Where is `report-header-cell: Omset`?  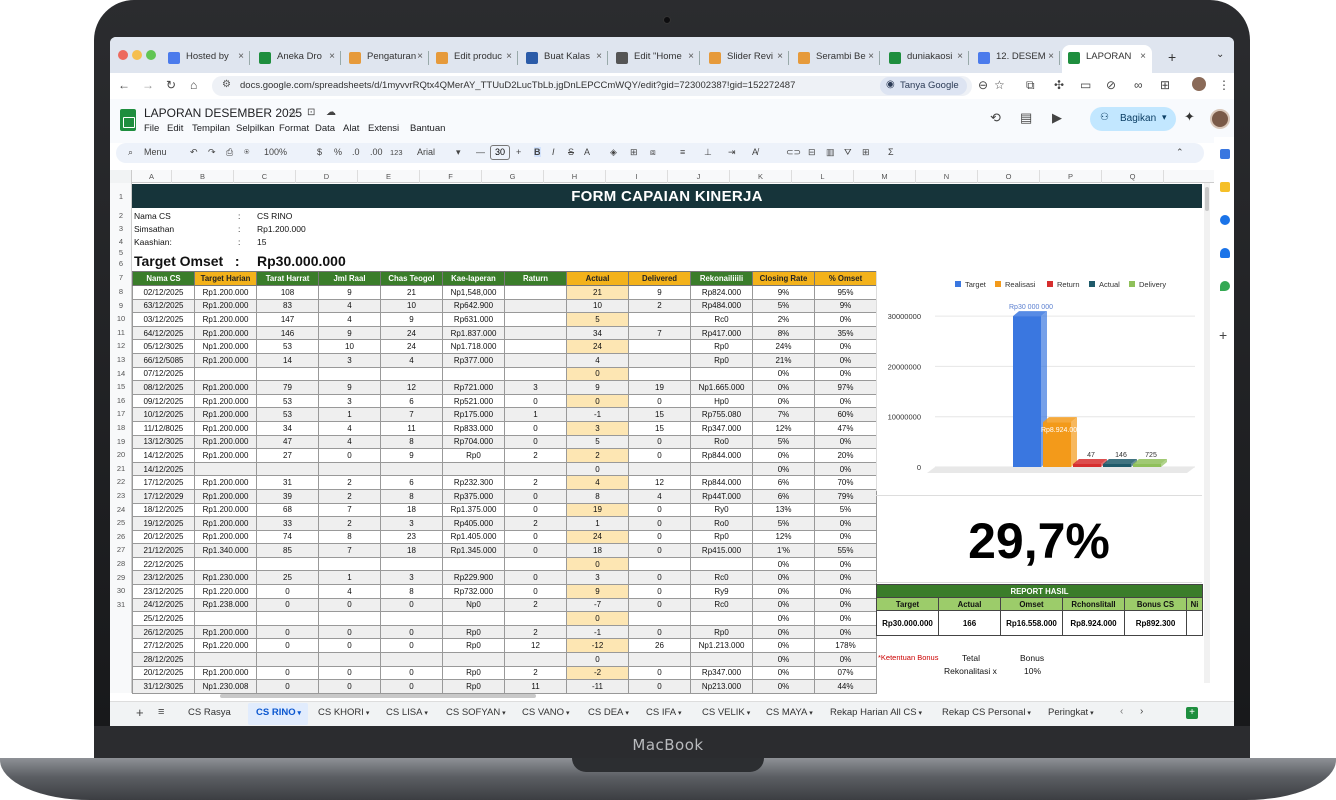
report-header-cell: Omset is located at coordinates (1031, 604).